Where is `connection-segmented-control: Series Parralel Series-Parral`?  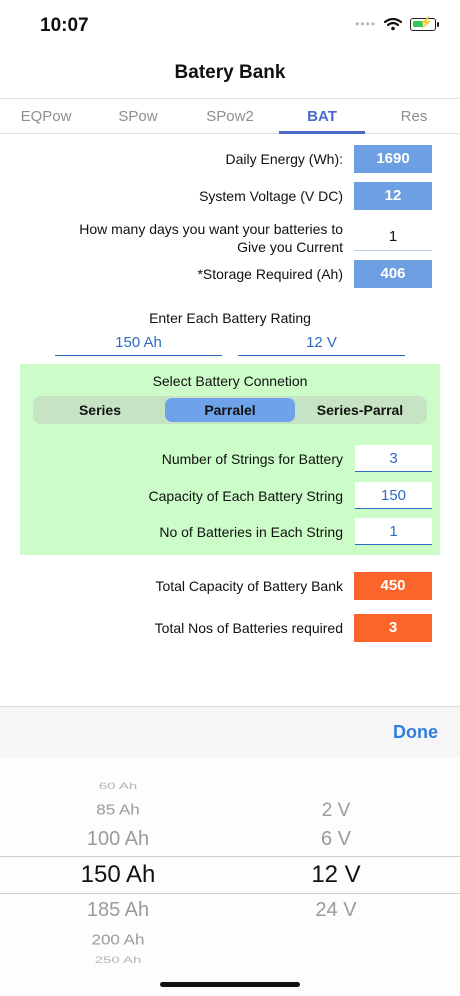 connection-segmented-control: Series Parralel Series-Parral is located at coordinates (230, 410).